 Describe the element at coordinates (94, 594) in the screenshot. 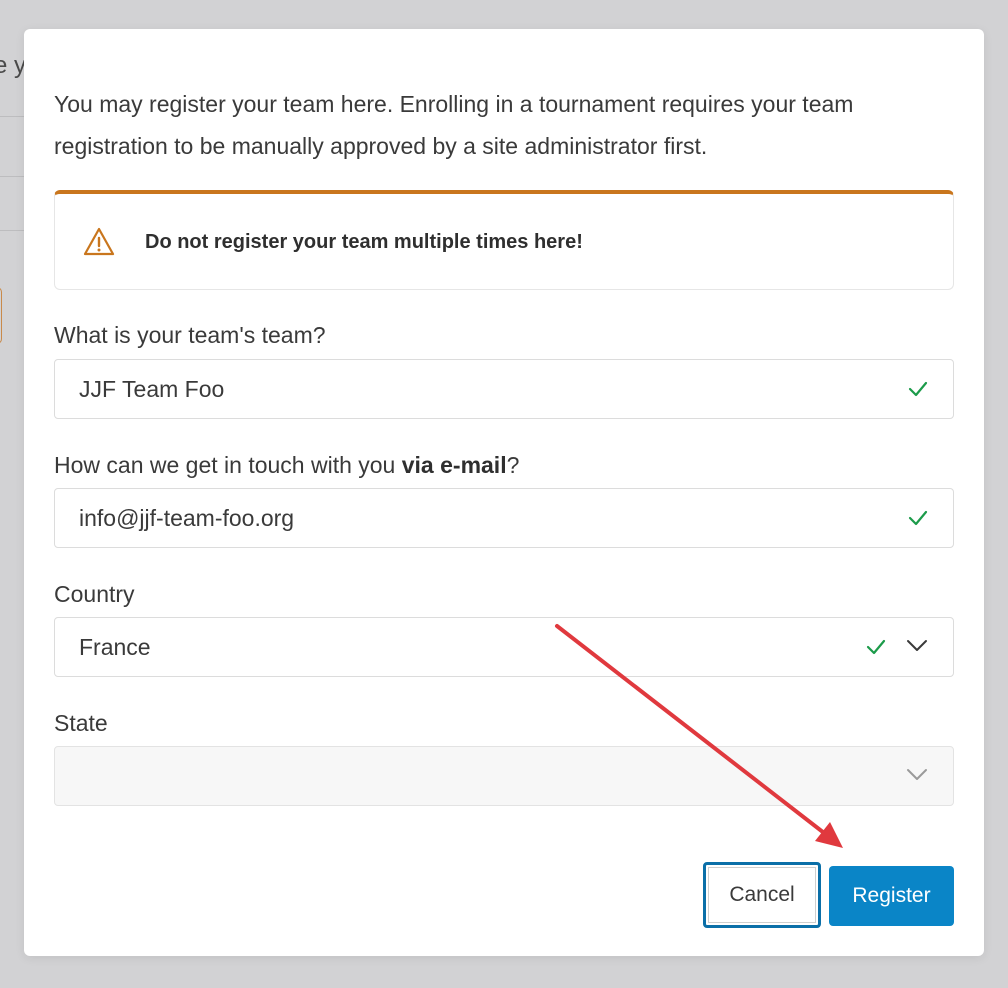

I see `country-label: Country` at that location.